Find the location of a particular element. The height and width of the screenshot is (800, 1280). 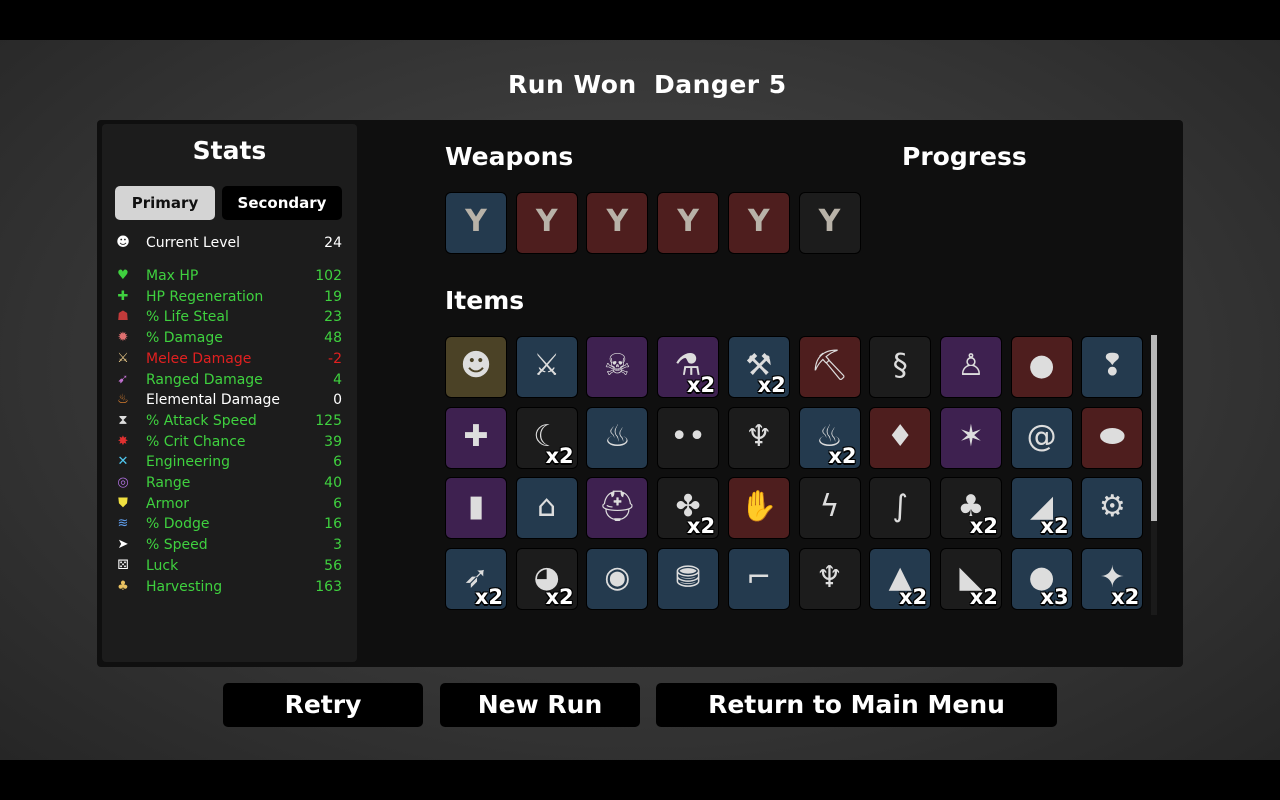

item-slot: @ is located at coordinates (1041, 437).